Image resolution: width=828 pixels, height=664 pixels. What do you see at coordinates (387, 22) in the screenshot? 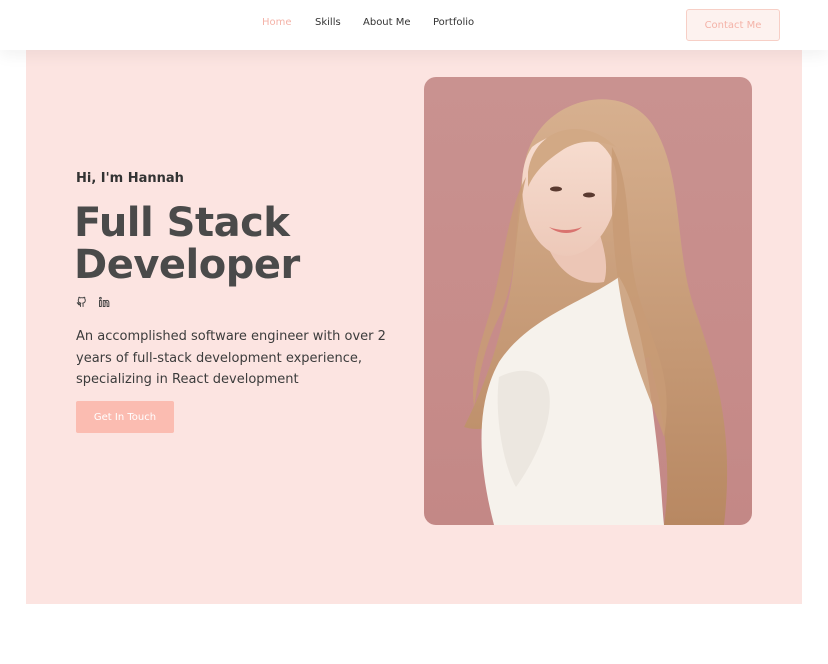
I see `nav-link-about-me: About Me` at bounding box center [387, 22].